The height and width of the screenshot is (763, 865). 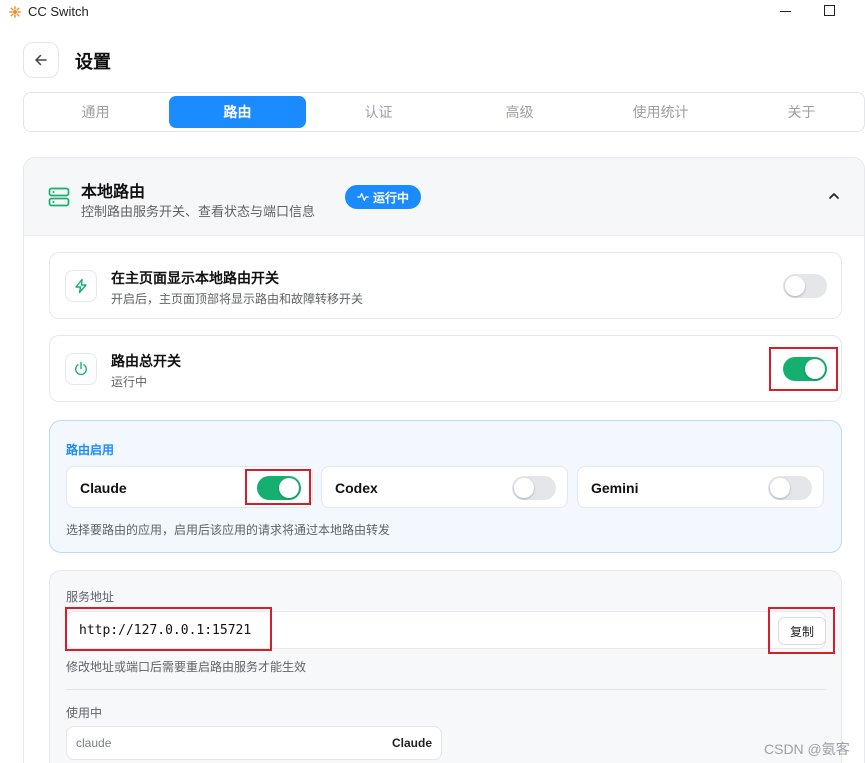 I want to click on status-badge-label: 运行中, so click(x=390, y=197).